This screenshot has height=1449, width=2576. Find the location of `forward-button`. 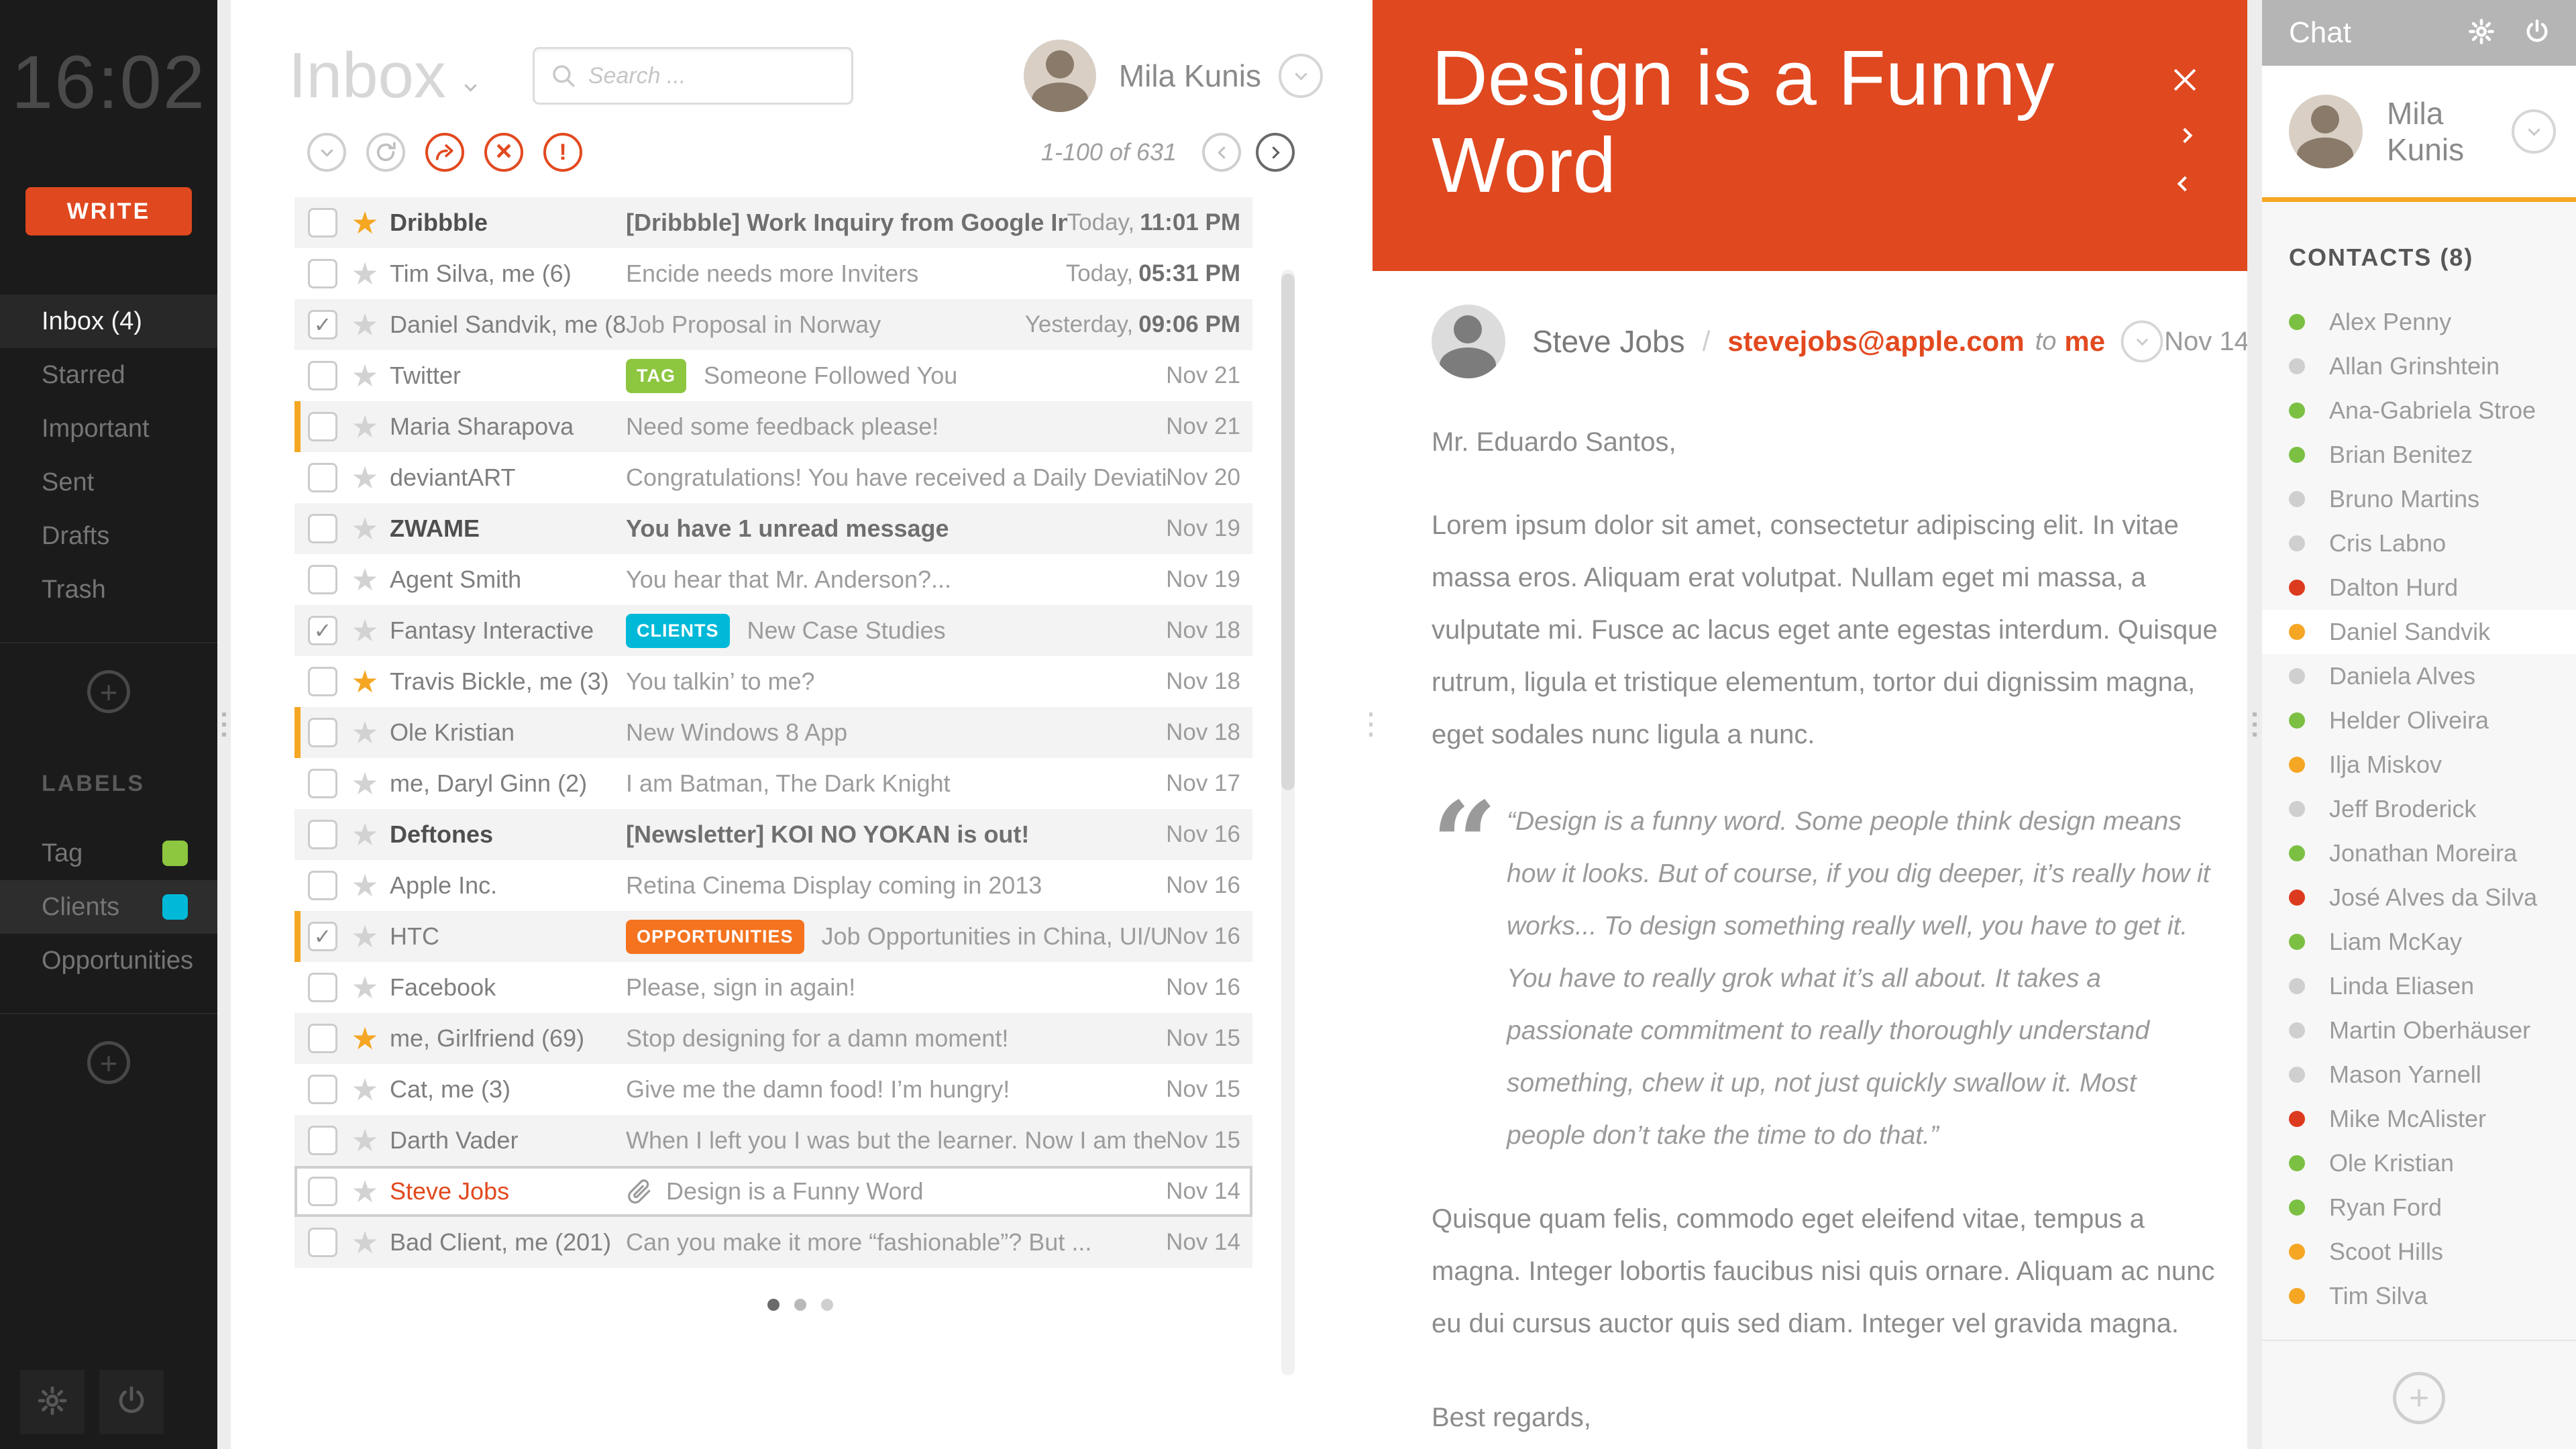

forward-button is located at coordinates (444, 152).